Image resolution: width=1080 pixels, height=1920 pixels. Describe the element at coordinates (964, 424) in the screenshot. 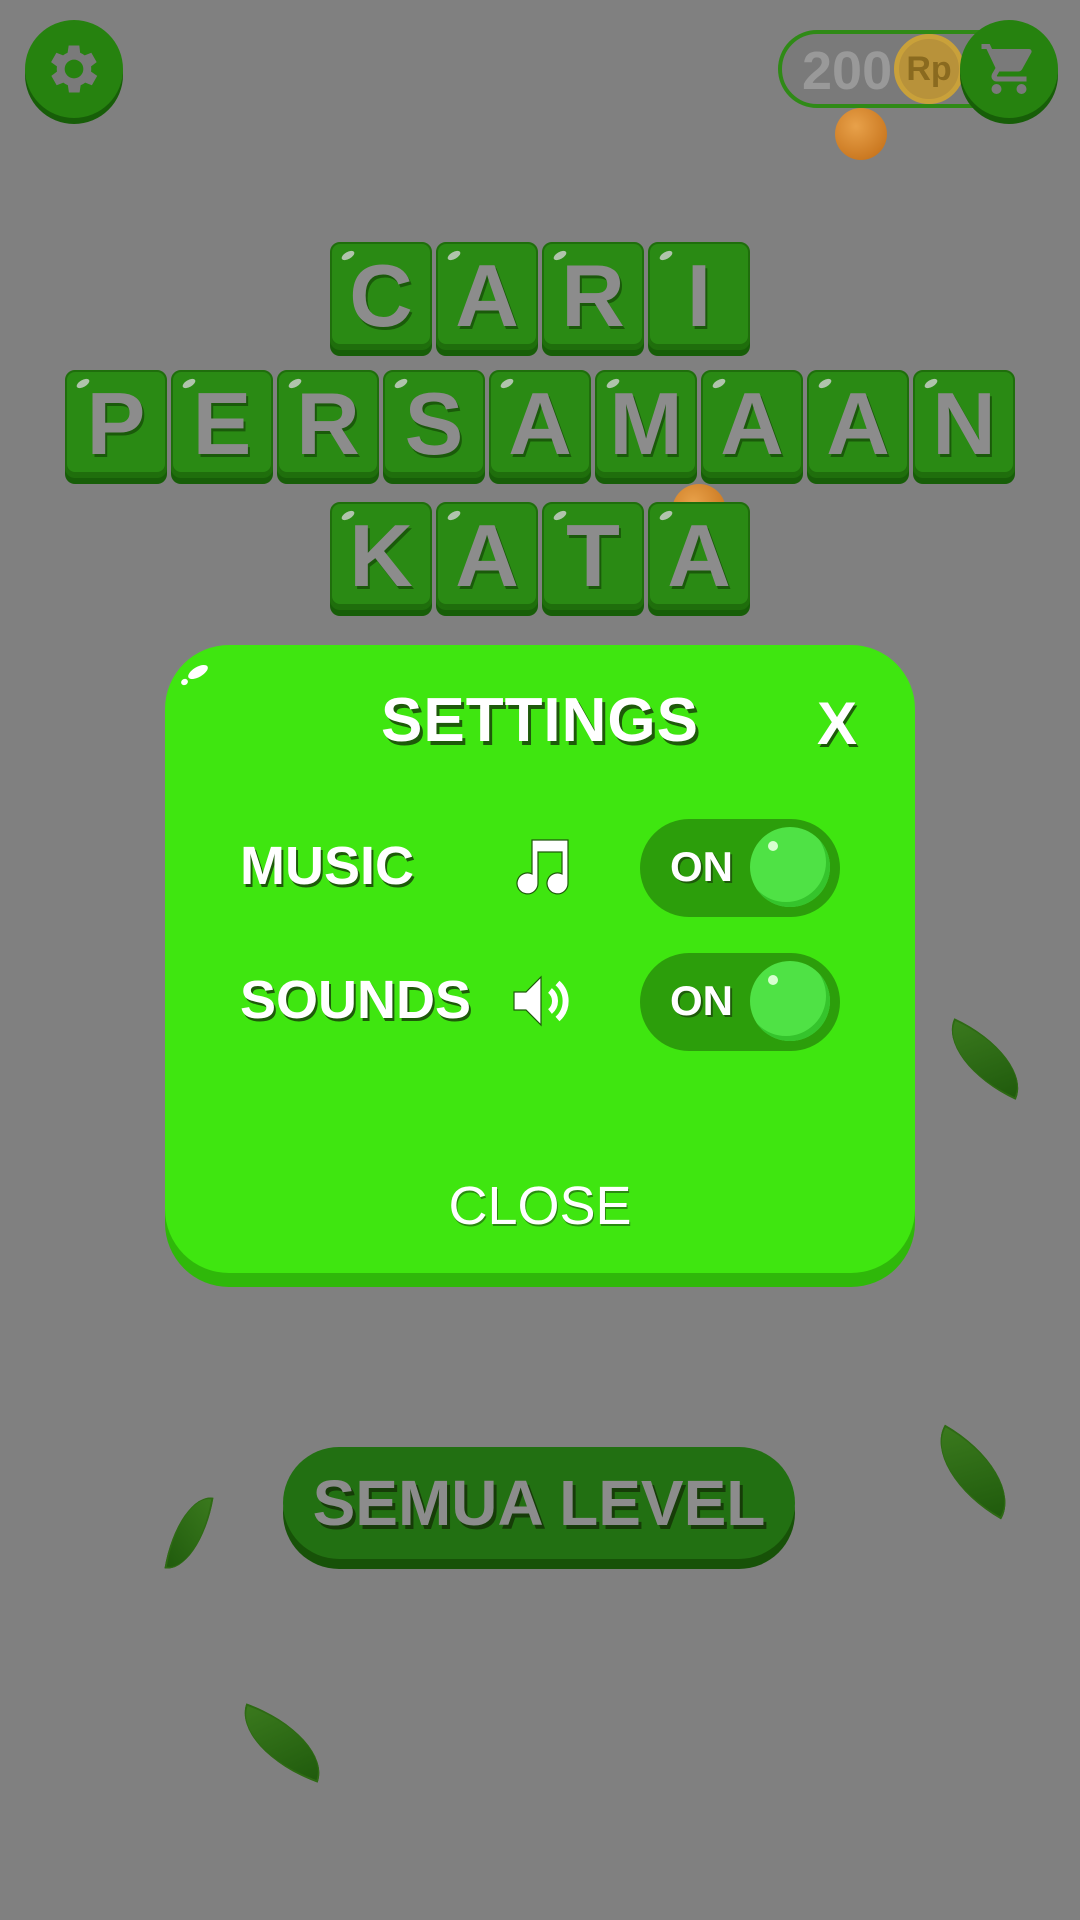

I see `title-tile: N` at that location.